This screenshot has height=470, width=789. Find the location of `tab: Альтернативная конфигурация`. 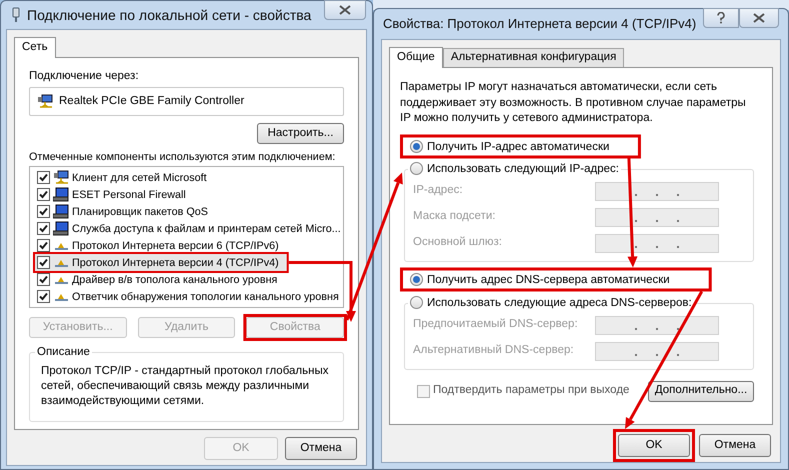

tab: Альтернативная конфигурация is located at coordinates (533, 57).